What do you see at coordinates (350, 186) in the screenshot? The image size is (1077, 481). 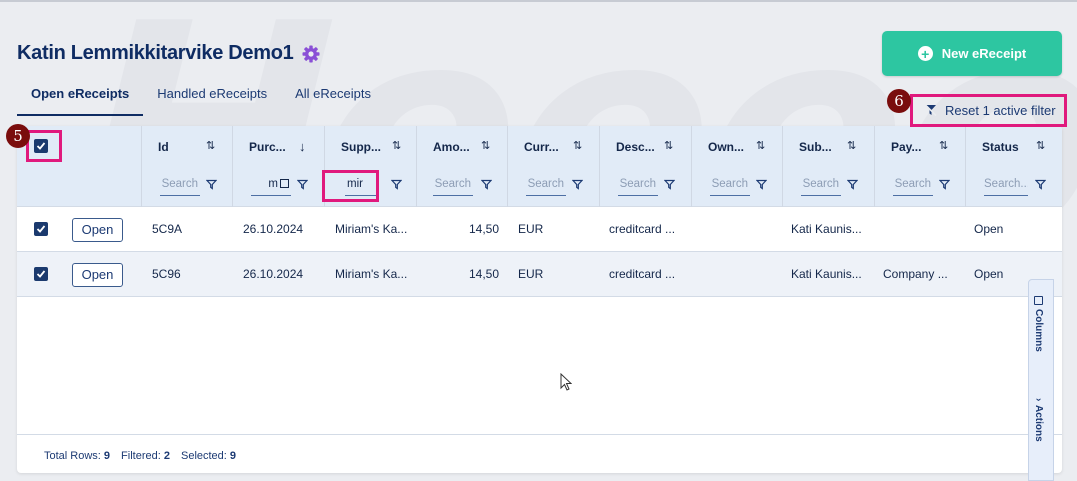 I see `highlight-supplier-filter` at bounding box center [350, 186].